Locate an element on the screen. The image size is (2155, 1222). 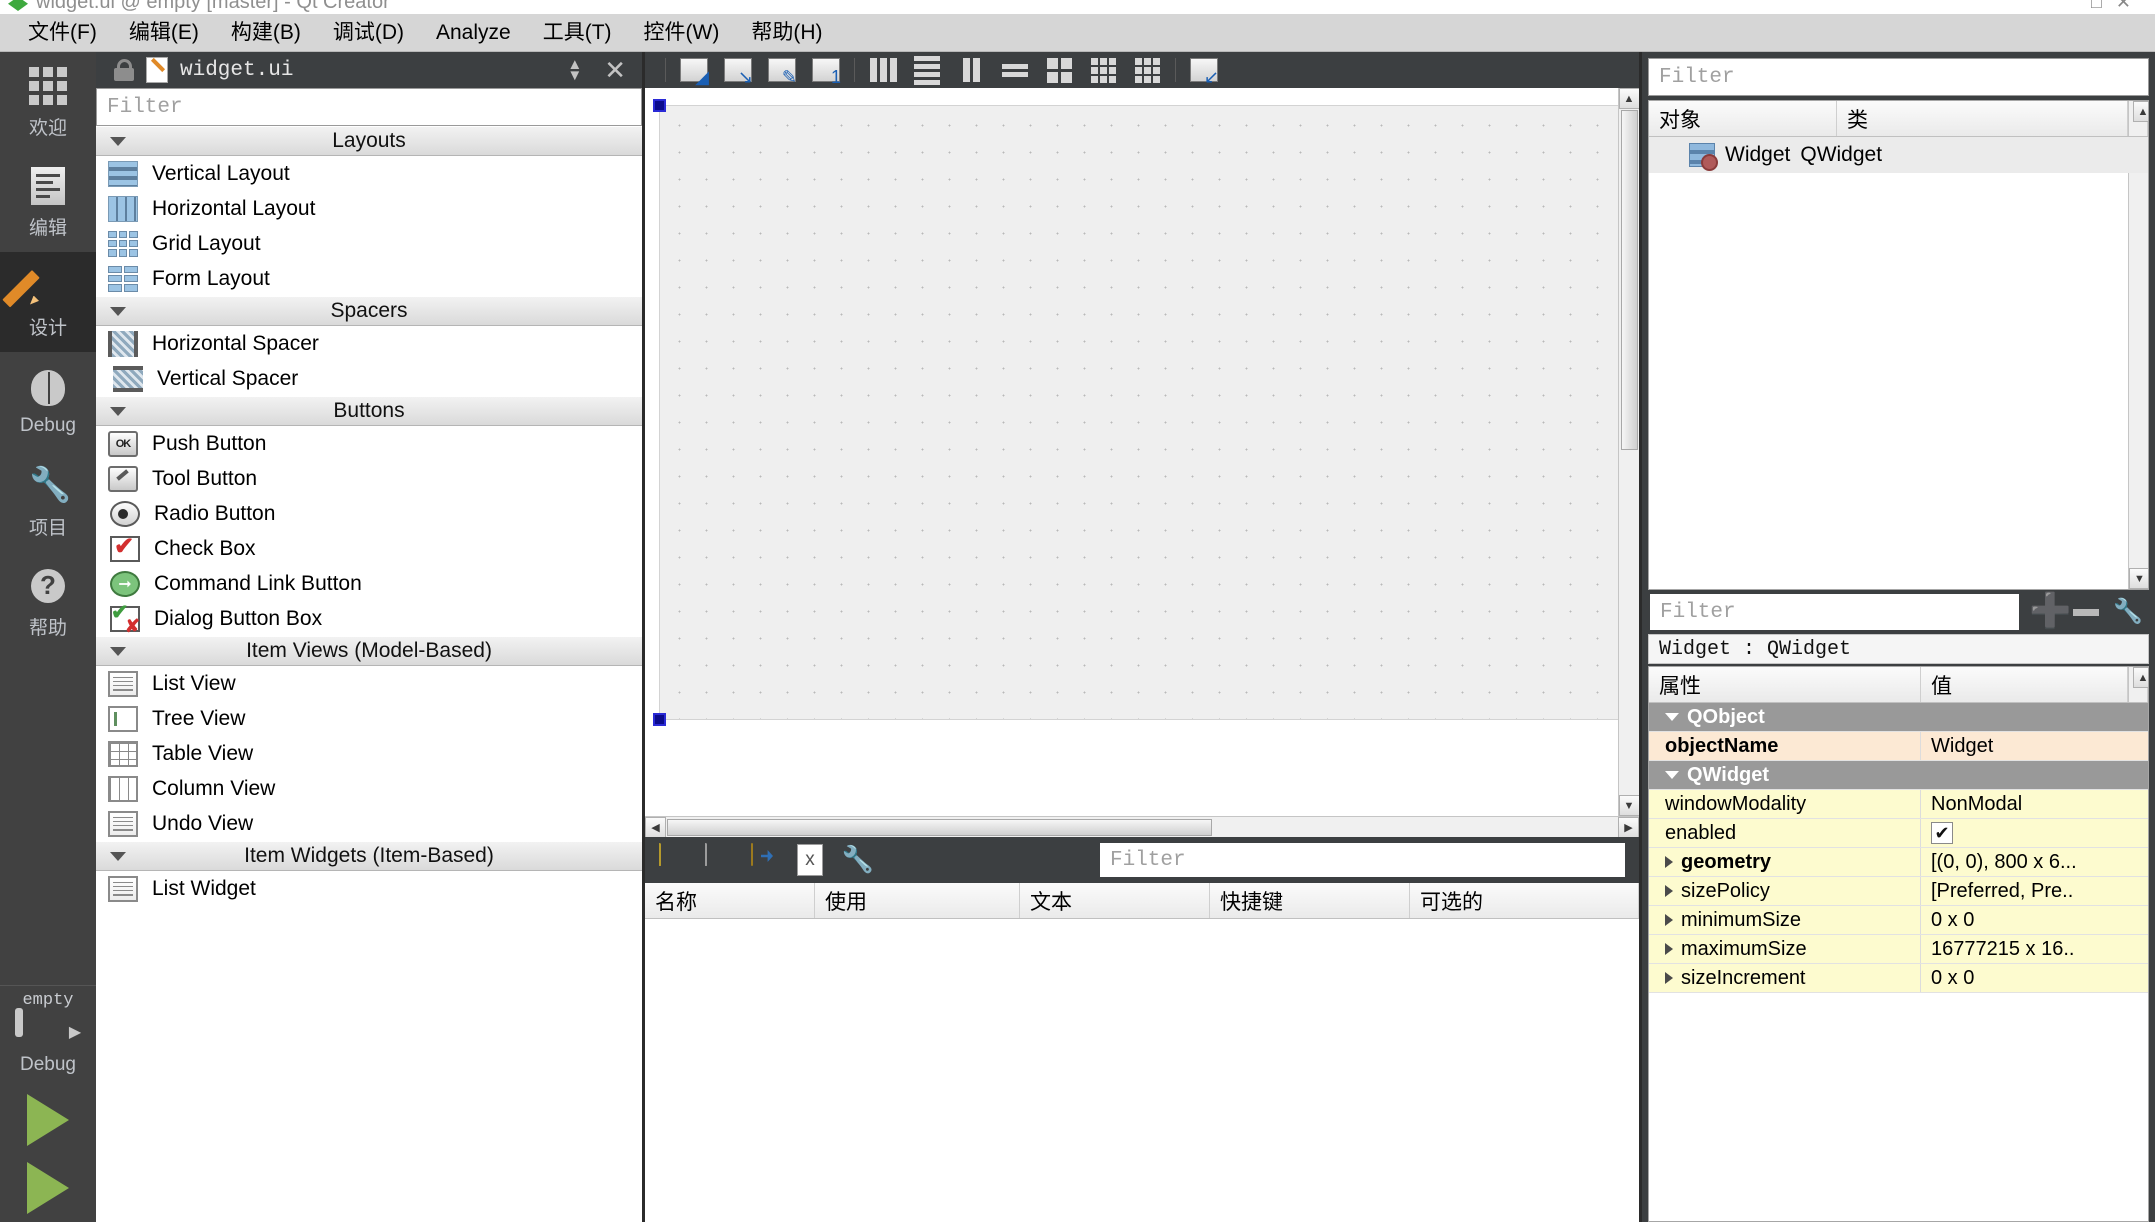
window-controls: □✕ is located at coordinates (2118, 6).